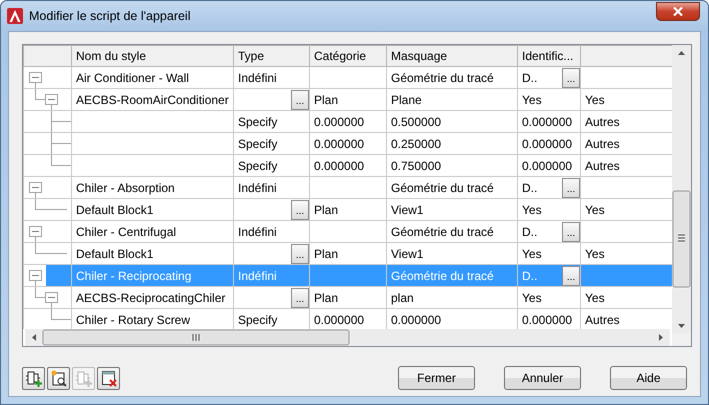  Describe the element at coordinates (406, 100) in the screenshot. I see `table-cell-text: Plane` at that location.